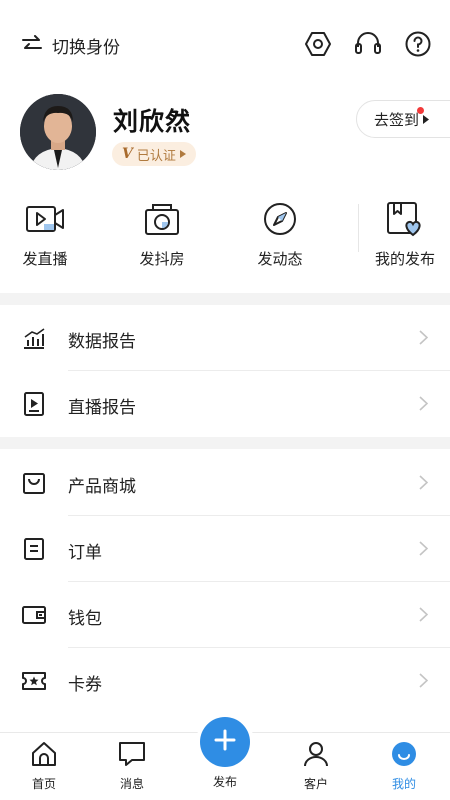  Describe the element at coordinates (318, 44) in the screenshot. I see `settings-icon` at that location.